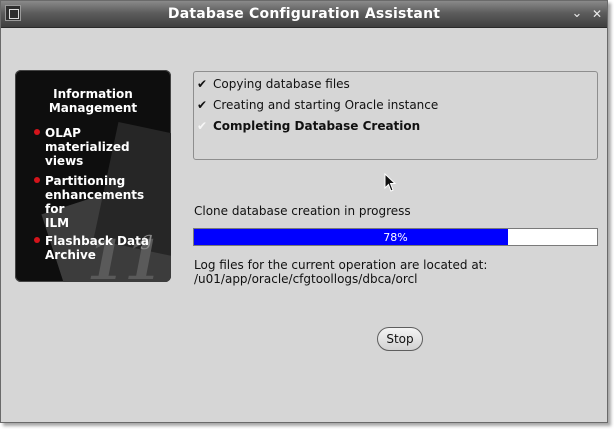  I want to click on step-item: ✔ Copying database files, so click(273, 84).